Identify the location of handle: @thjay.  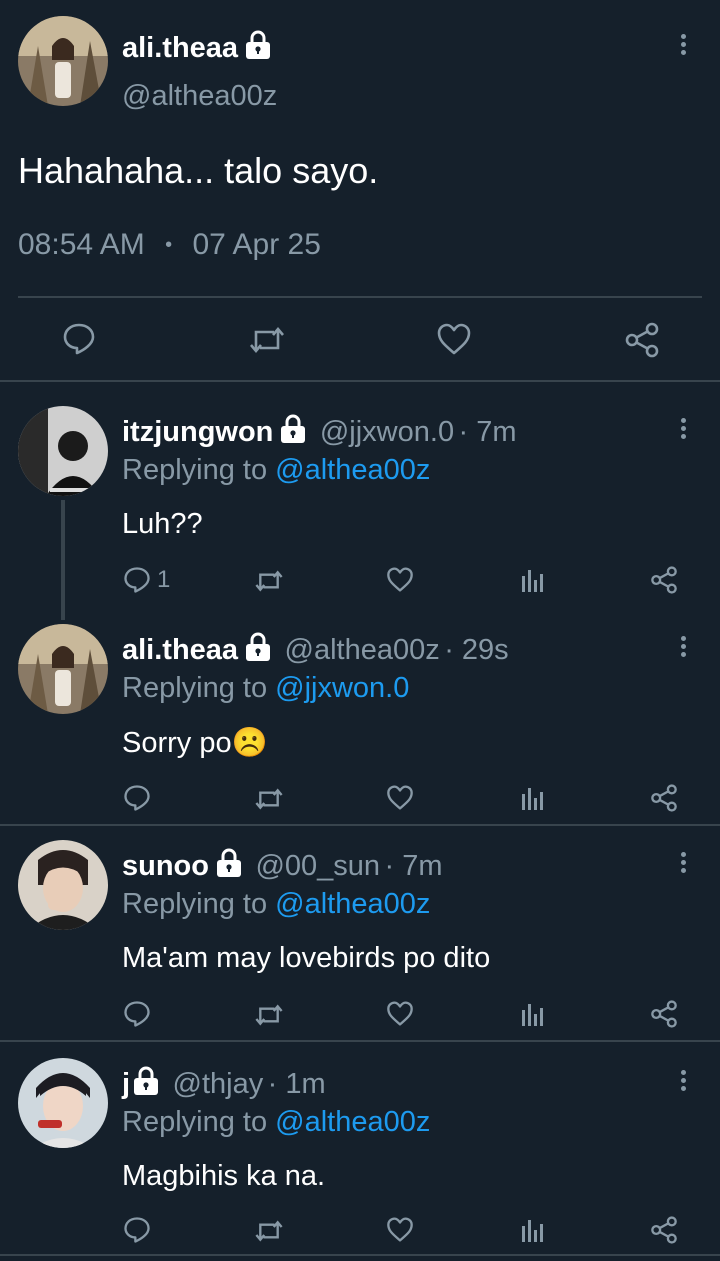
(218, 1084).